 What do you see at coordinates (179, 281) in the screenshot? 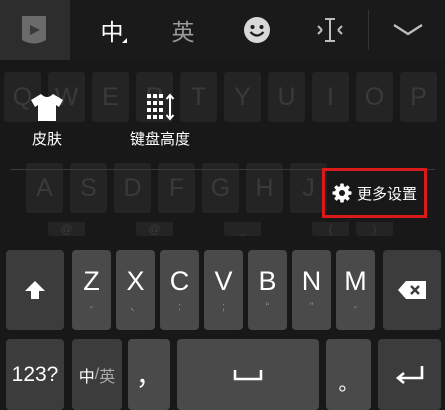
I see `key-char: C` at bounding box center [179, 281].